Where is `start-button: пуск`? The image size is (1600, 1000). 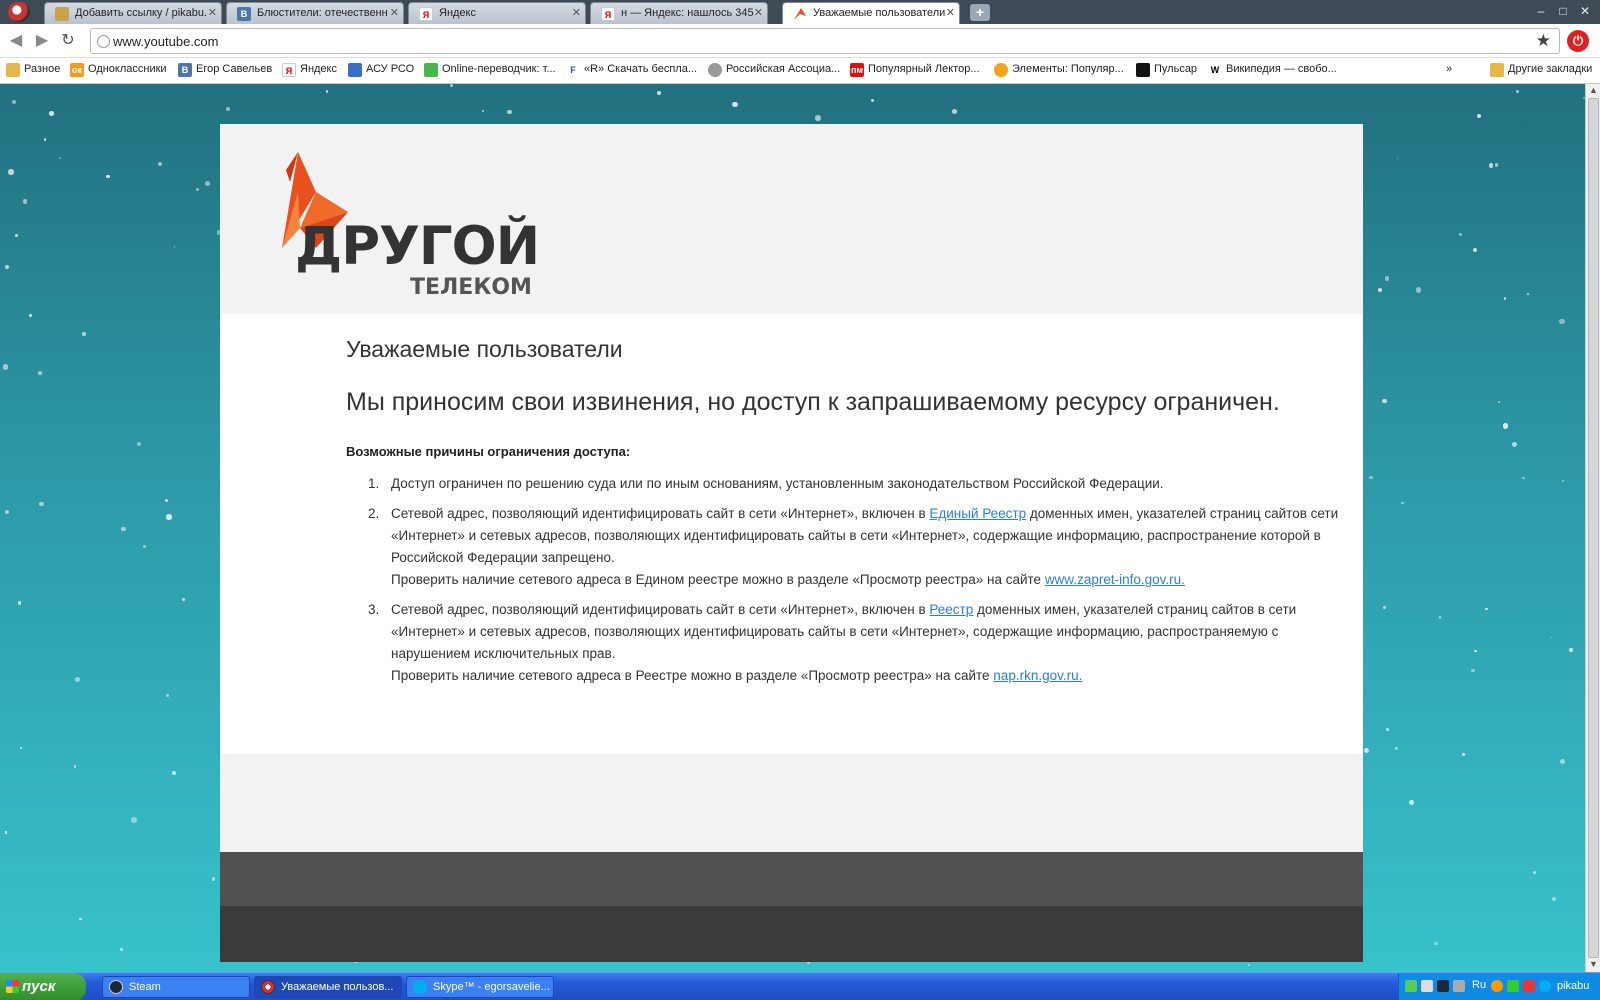 start-button: пуск is located at coordinates (43, 986).